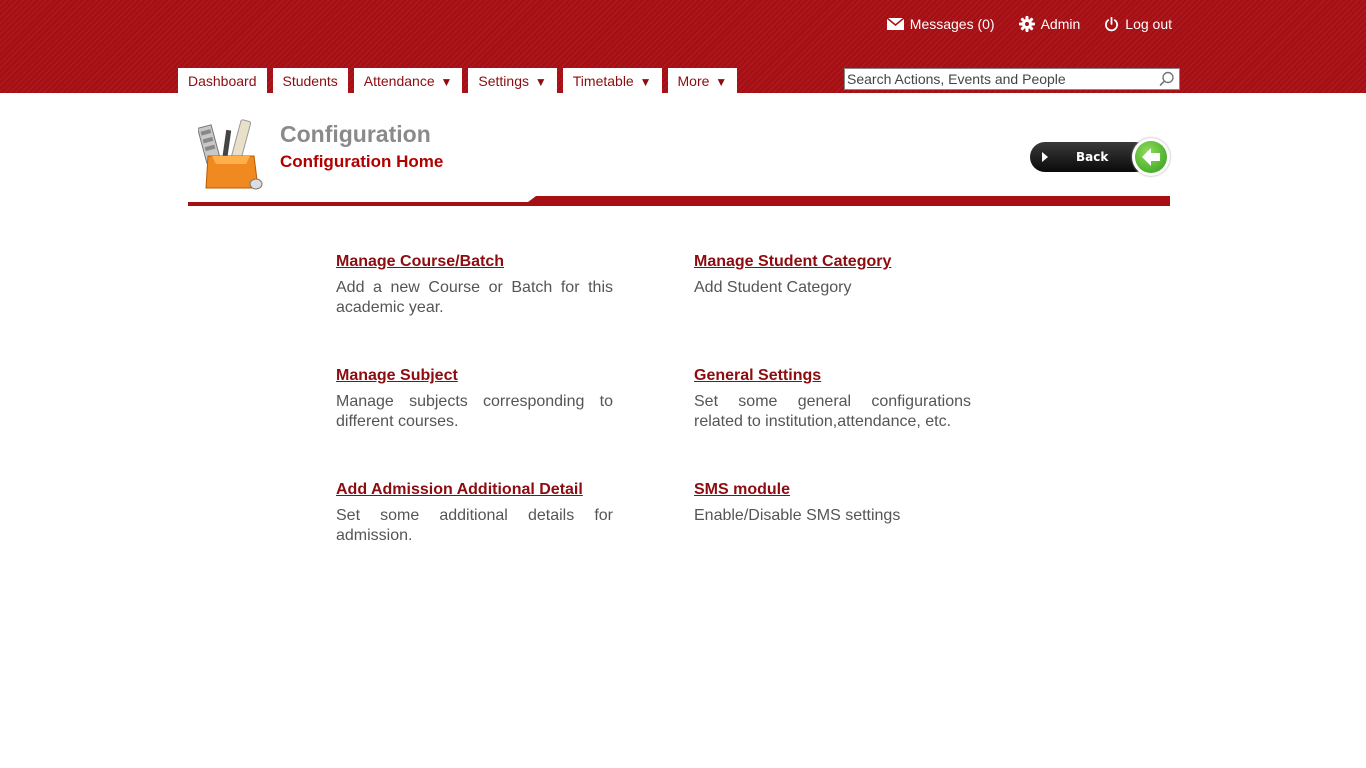  I want to click on back-arrow-icon, so click(1151, 157).